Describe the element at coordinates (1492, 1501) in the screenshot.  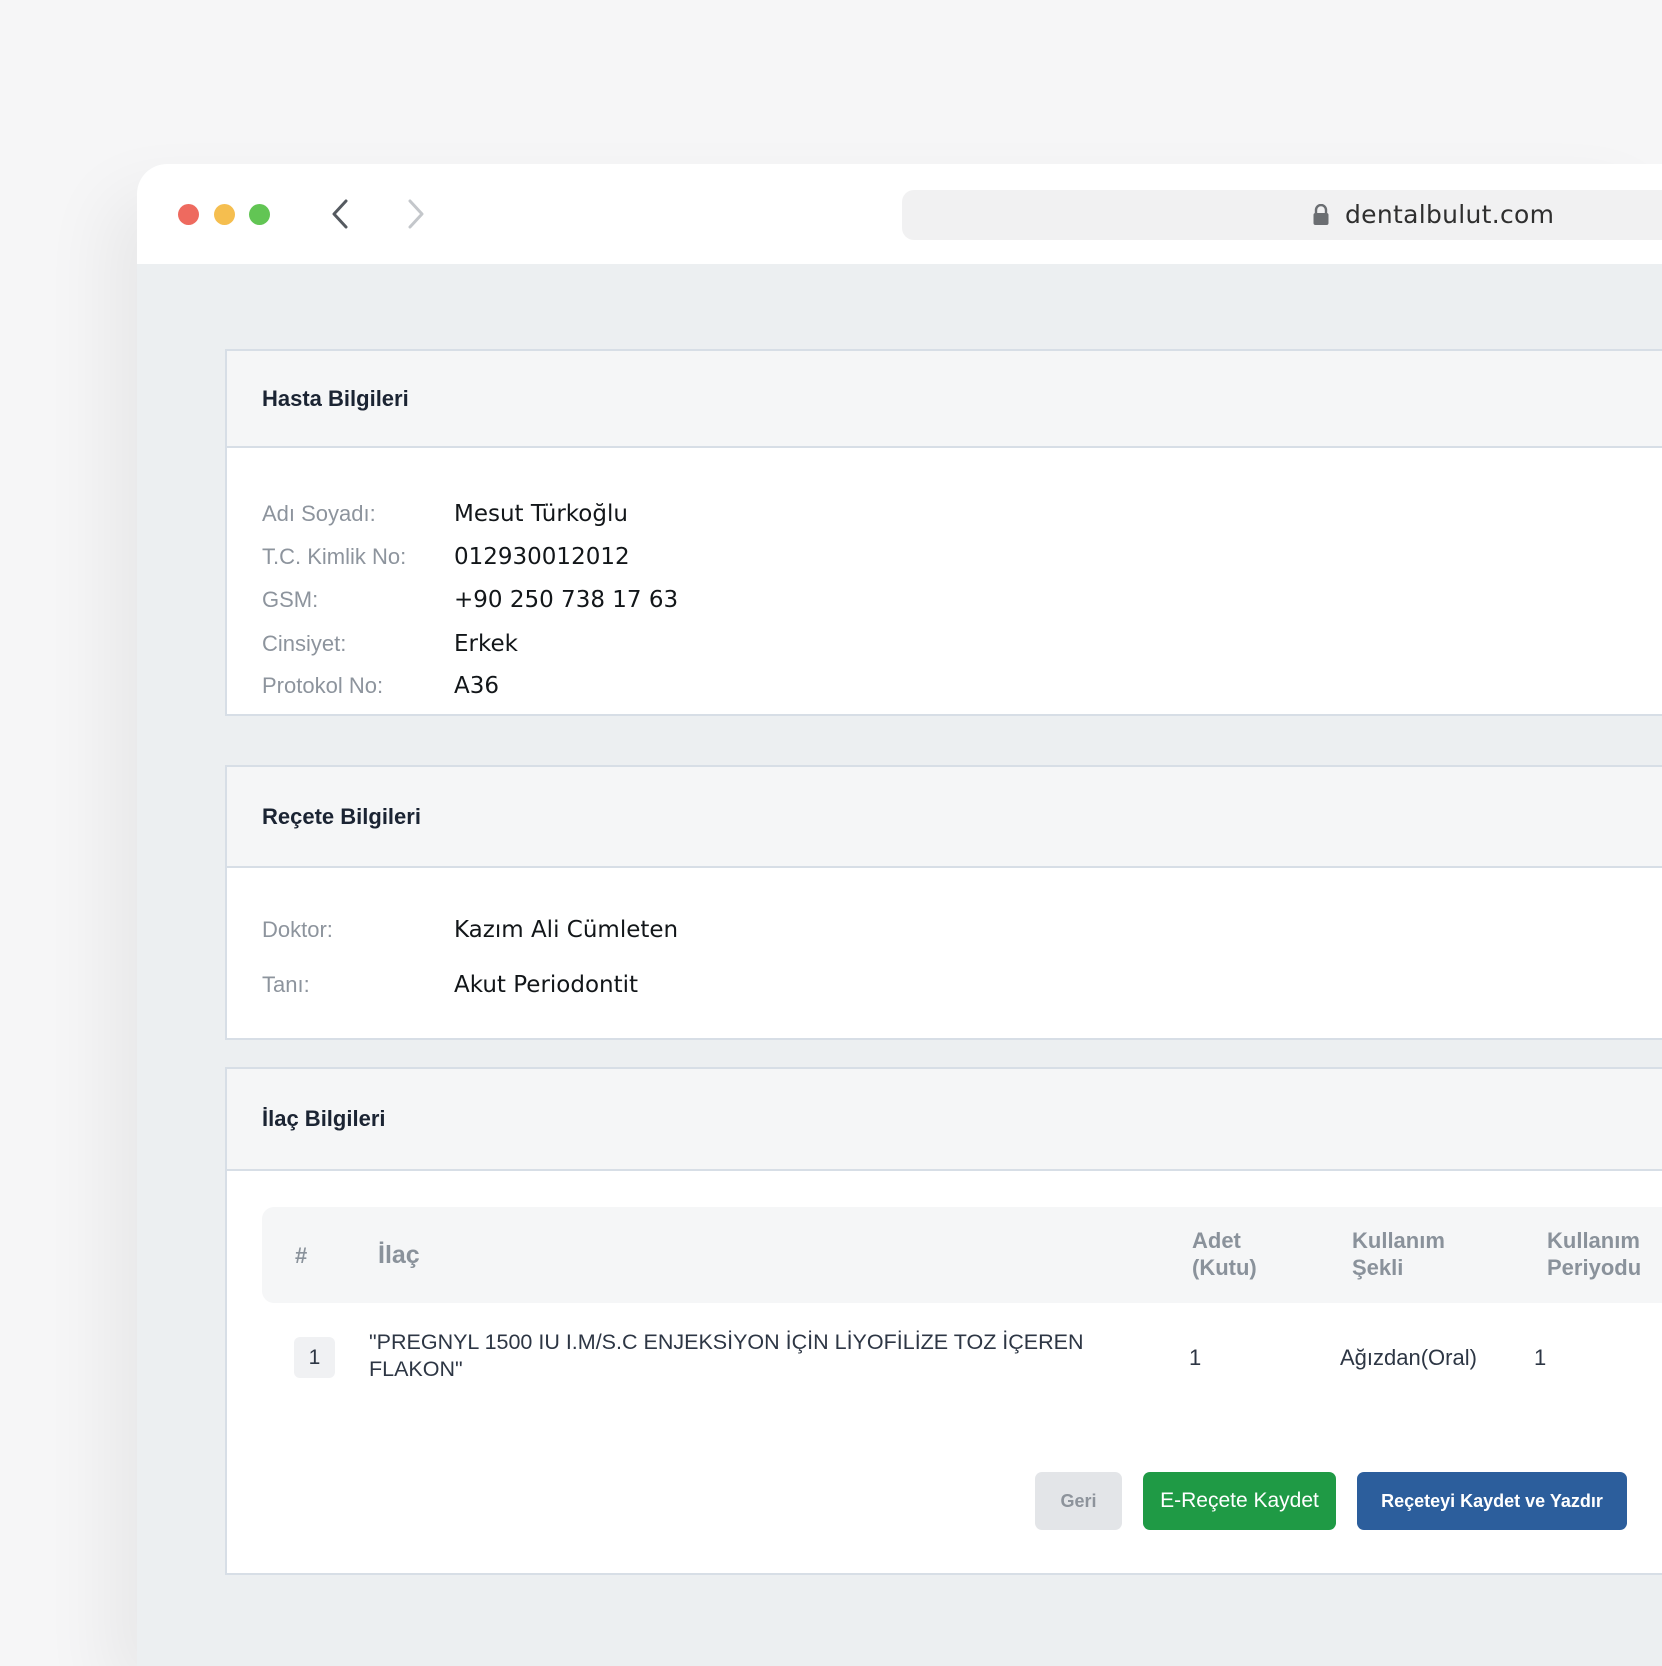
I see `save-and-print-button: Reçeteyi Kaydet ve Yazdır` at that location.